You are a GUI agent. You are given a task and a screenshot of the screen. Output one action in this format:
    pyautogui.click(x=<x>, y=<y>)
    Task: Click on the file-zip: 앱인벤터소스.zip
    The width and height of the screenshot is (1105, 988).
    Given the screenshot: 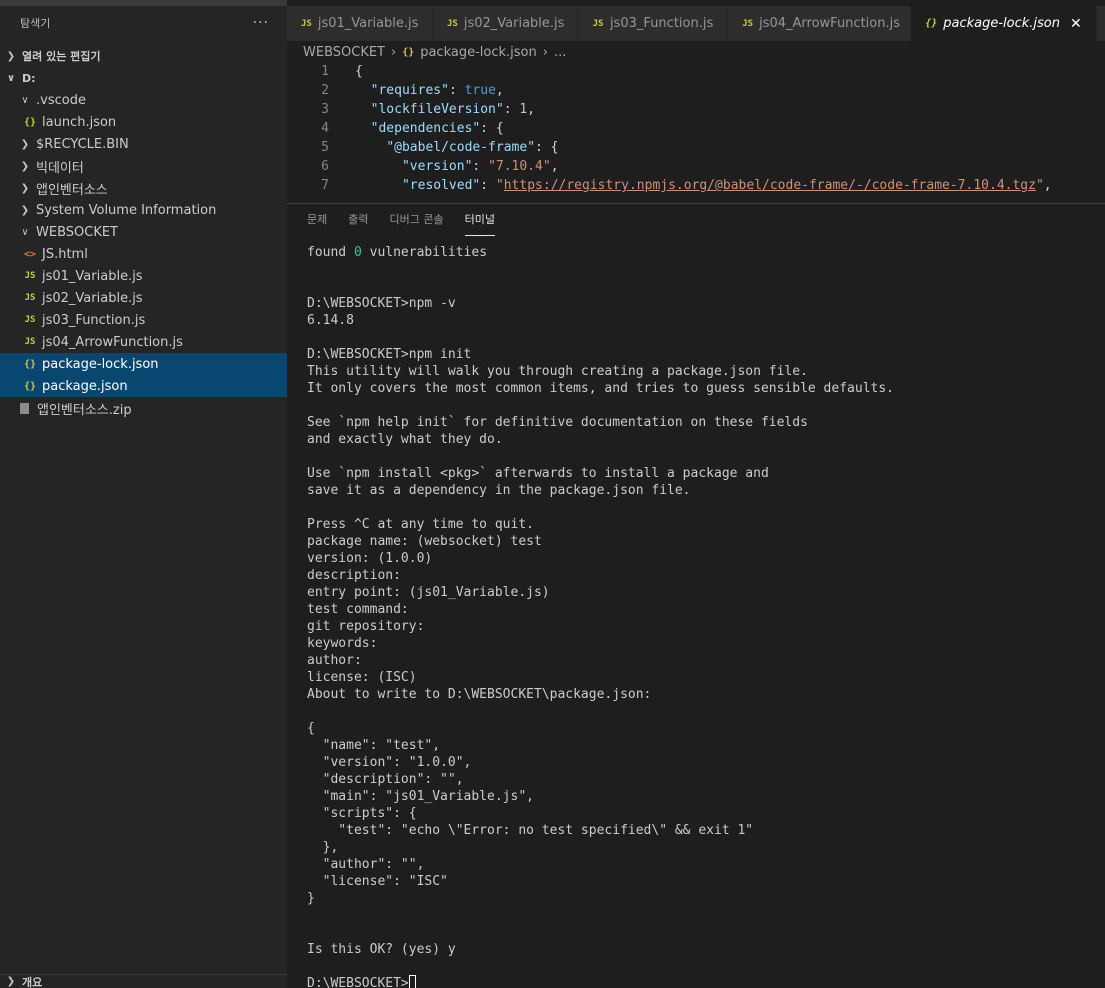 What is the action you would take?
    pyautogui.click(x=143, y=408)
    